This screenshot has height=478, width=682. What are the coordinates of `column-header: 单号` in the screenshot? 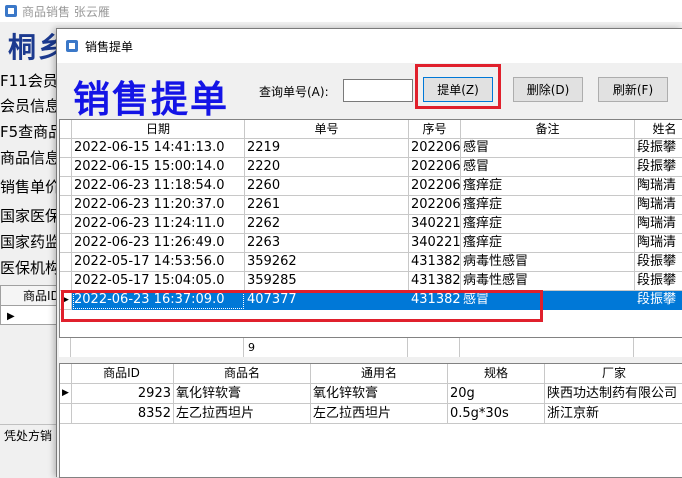 It's located at (327, 129).